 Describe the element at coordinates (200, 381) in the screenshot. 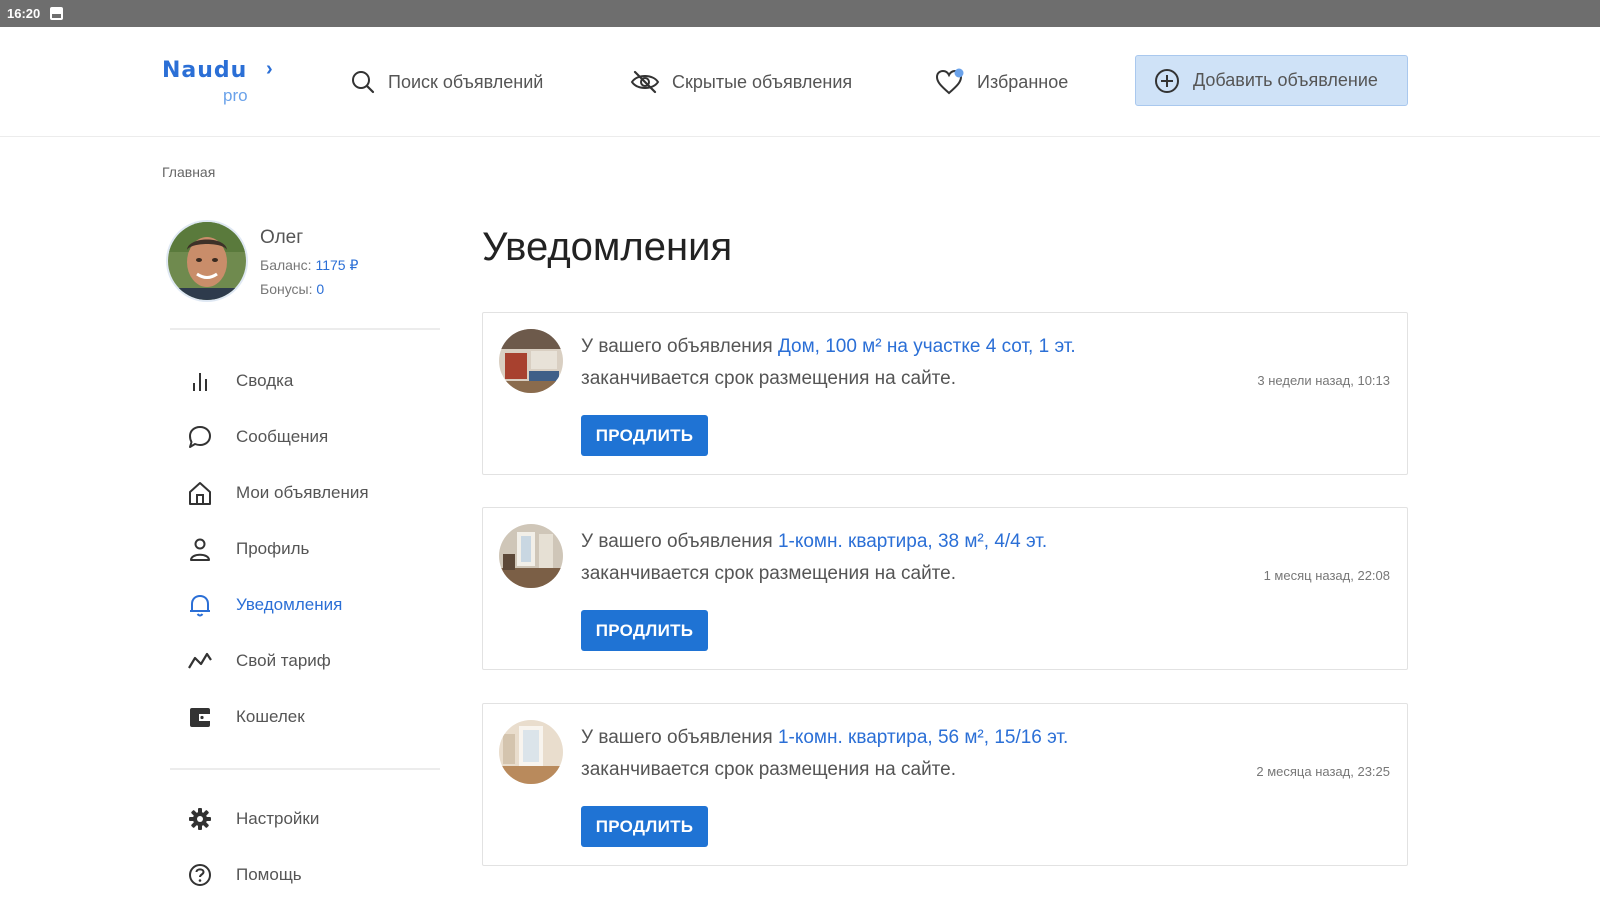

I see `bar-chart-icon` at that location.